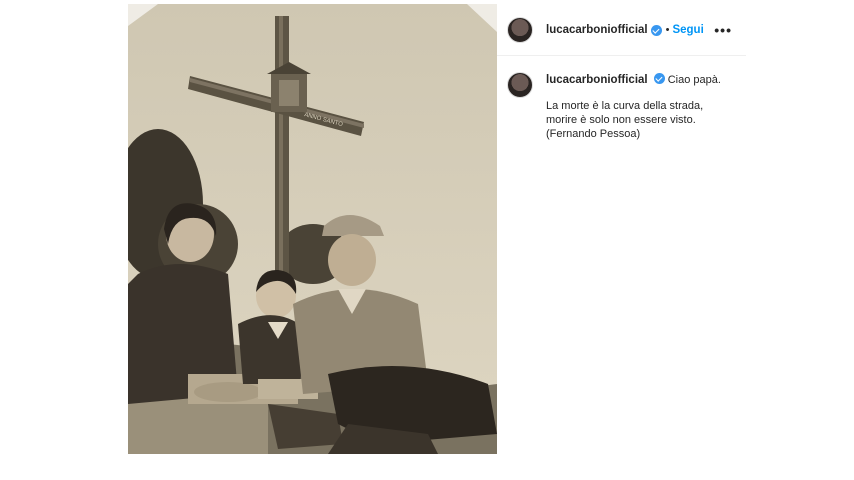  What do you see at coordinates (597, 80) in the screenshot?
I see `caption-author-username: lucacarboniofficial` at bounding box center [597, 80].